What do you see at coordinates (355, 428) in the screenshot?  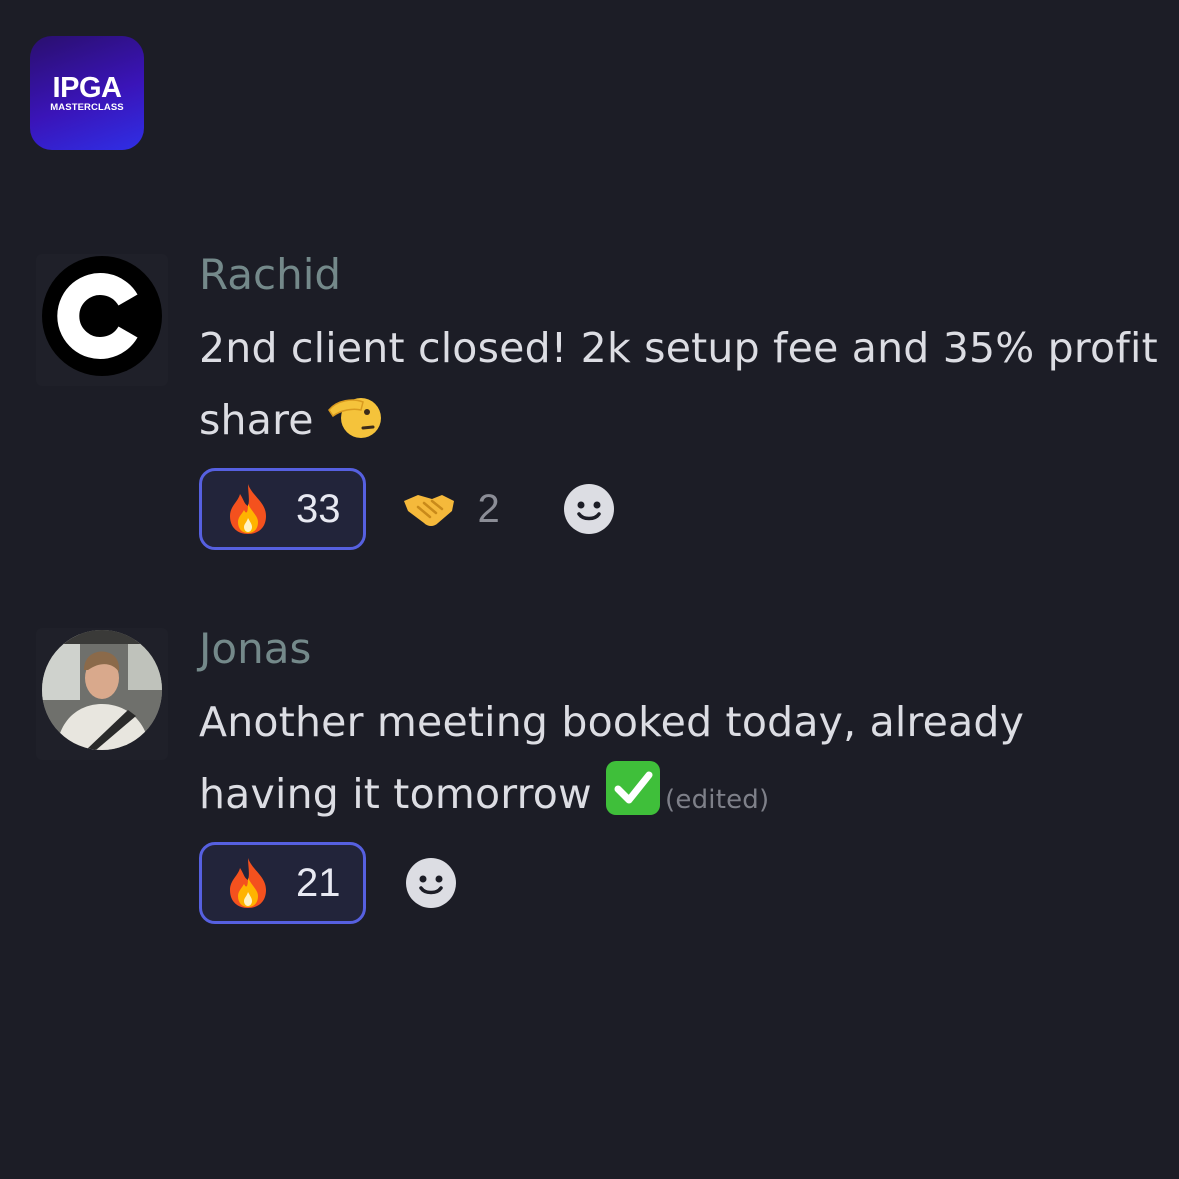 I see `saluting-face-icon` at bounding box center [355, 428].